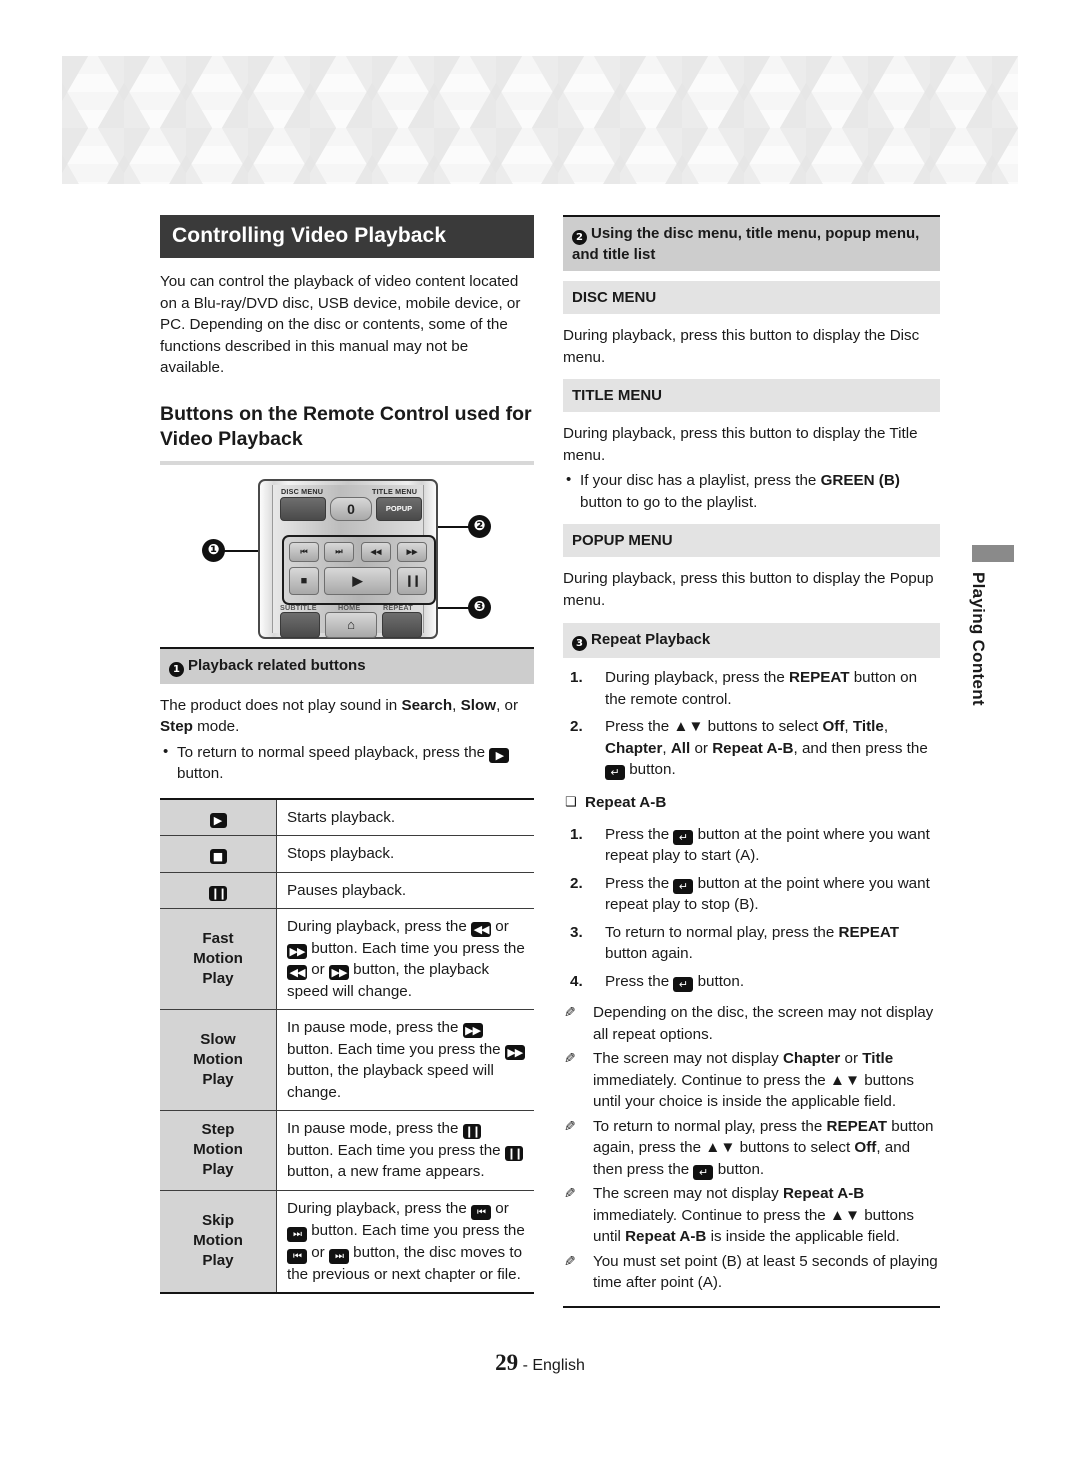  What do you see at coordinates (300, 624) in the screenshot?
I see `remote-button-subtitle` at bounding box center [300, 624].